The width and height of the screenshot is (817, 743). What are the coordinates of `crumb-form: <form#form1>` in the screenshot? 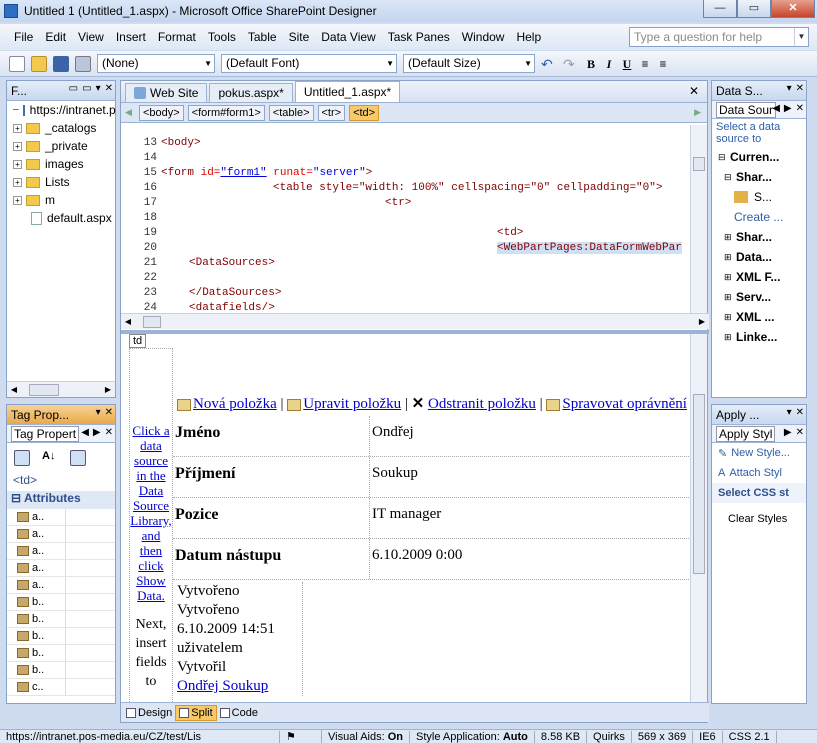 It's located at (226, 112).